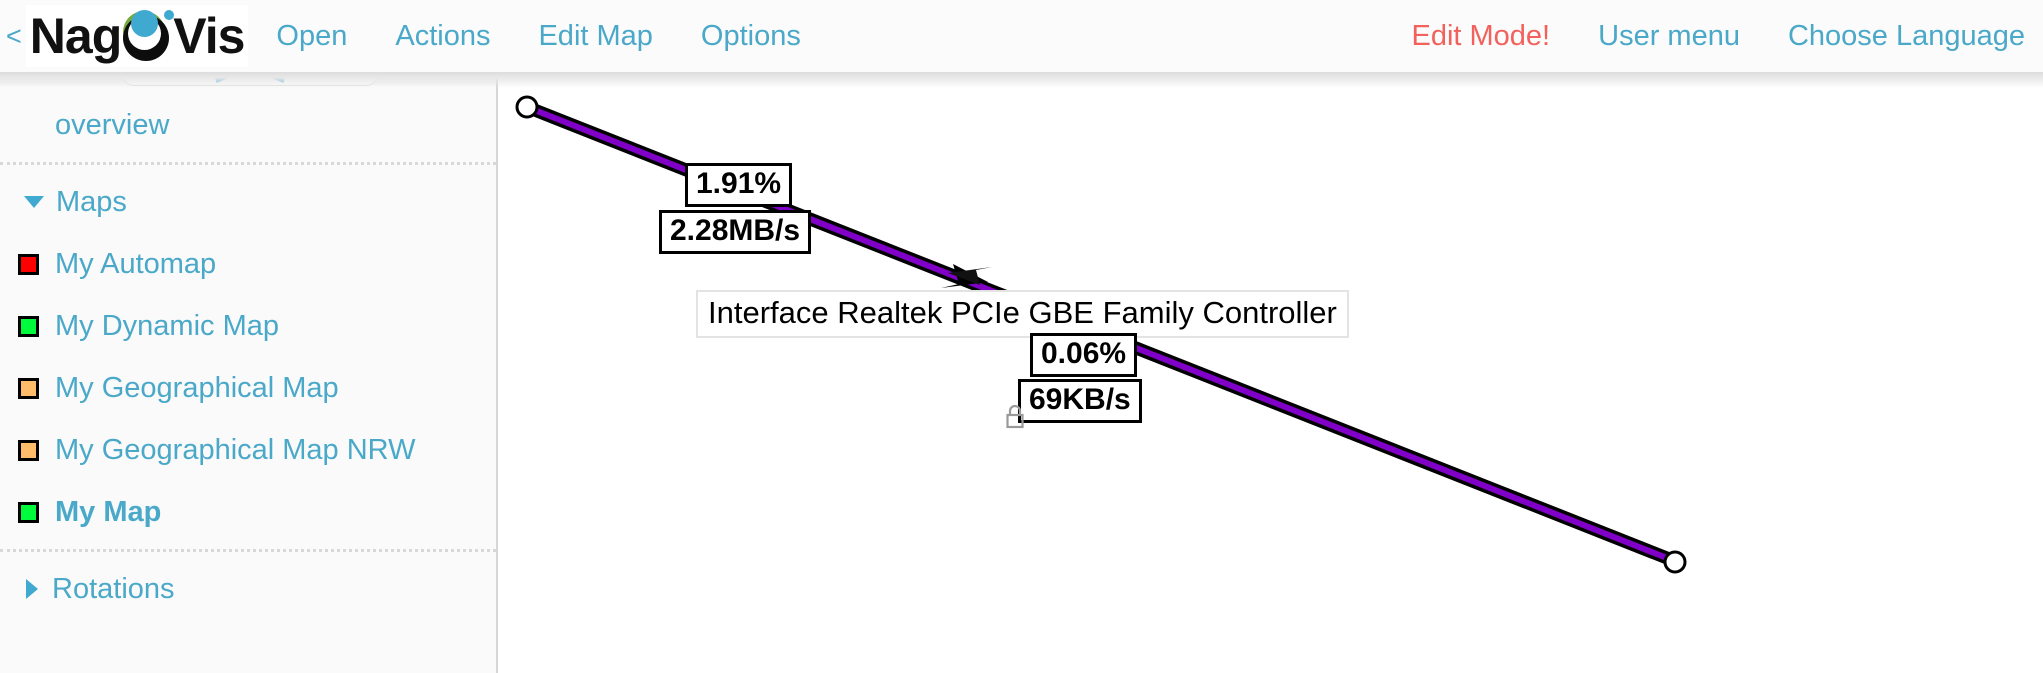  I want to click on sidebar-group-rotations-label: Rotations, so click(113, 588).